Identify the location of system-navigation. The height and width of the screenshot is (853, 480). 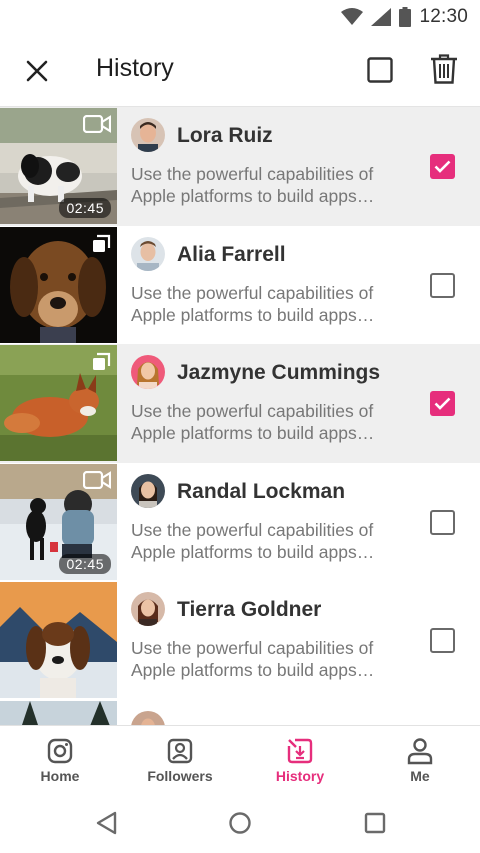
(240, 823).